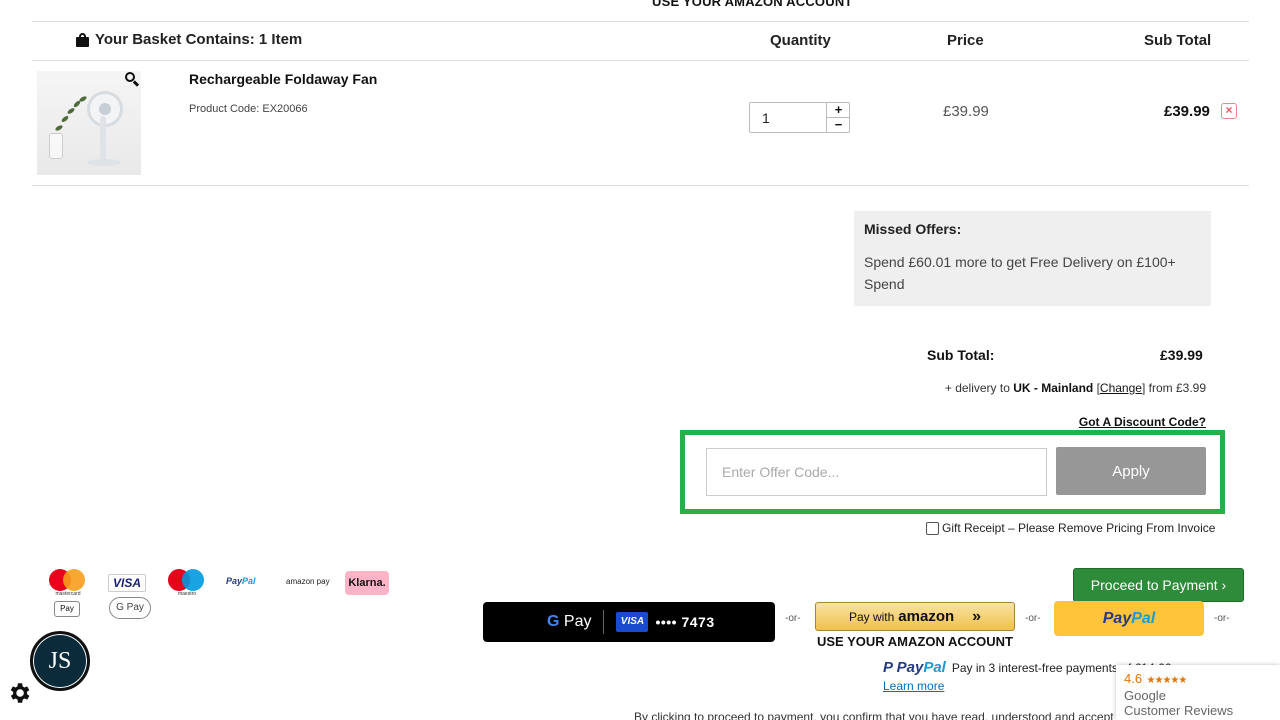 The image size is (1280, 720). I want to click on maestro-icon: maestro, so click(187, 583).